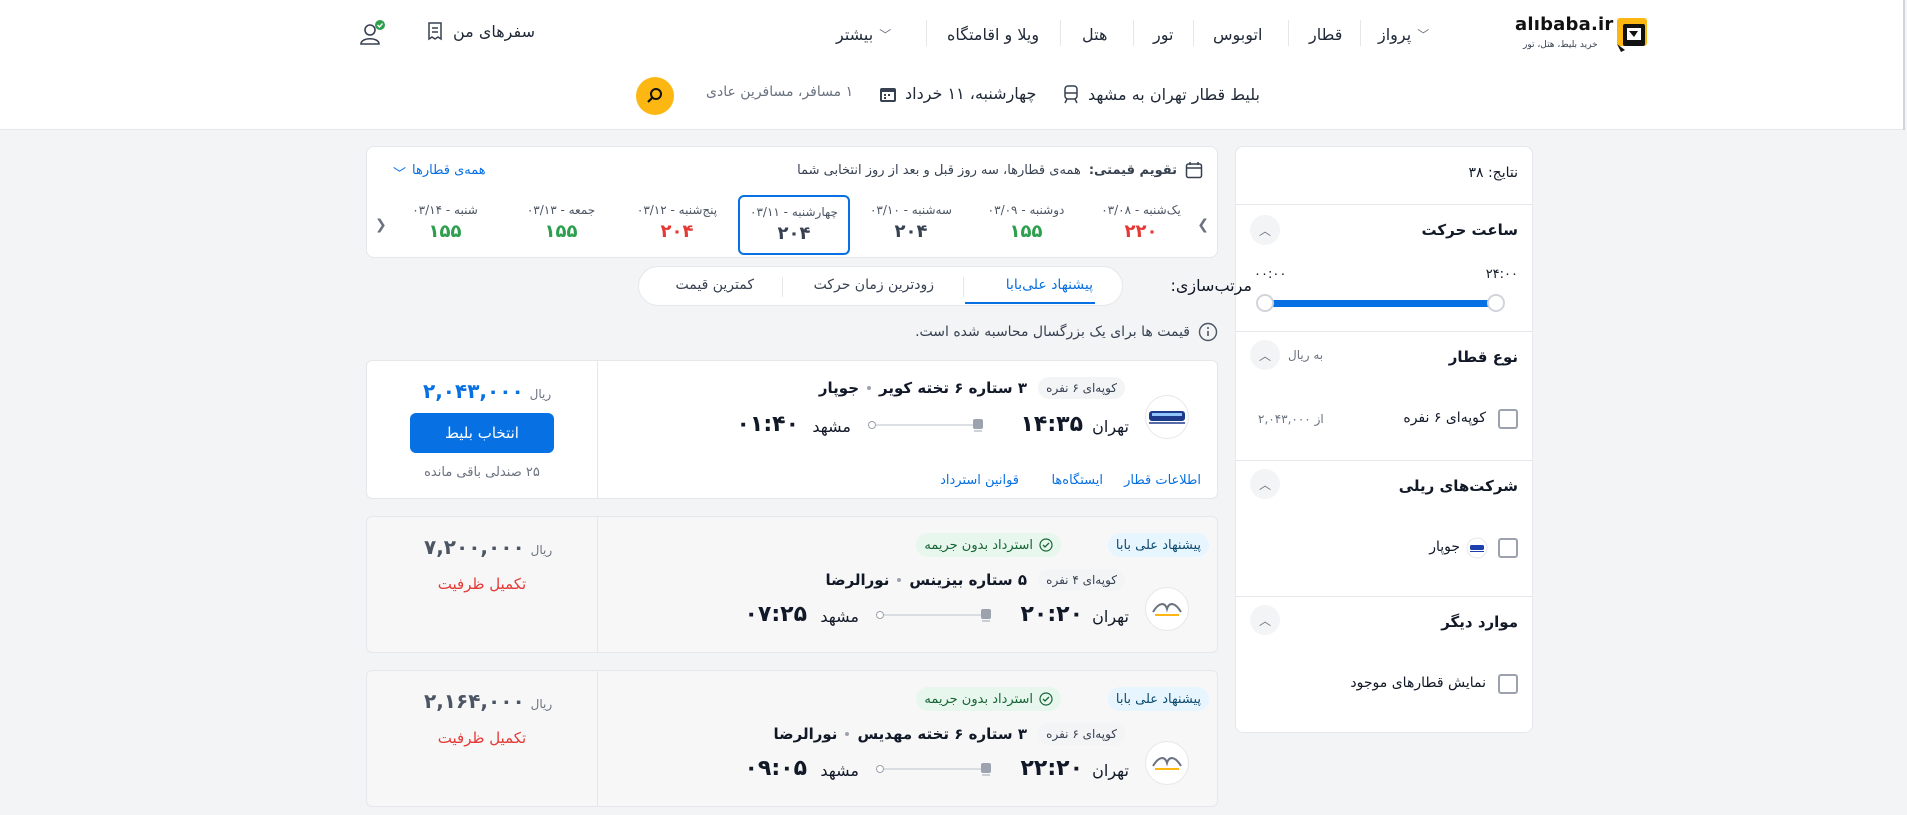 The height and width of the screenshot is (815, 1907). I want to click on calendar-day: یک‌شنبه - ۰۳/۰۸ ۲۲۰, so click(1141, 225).